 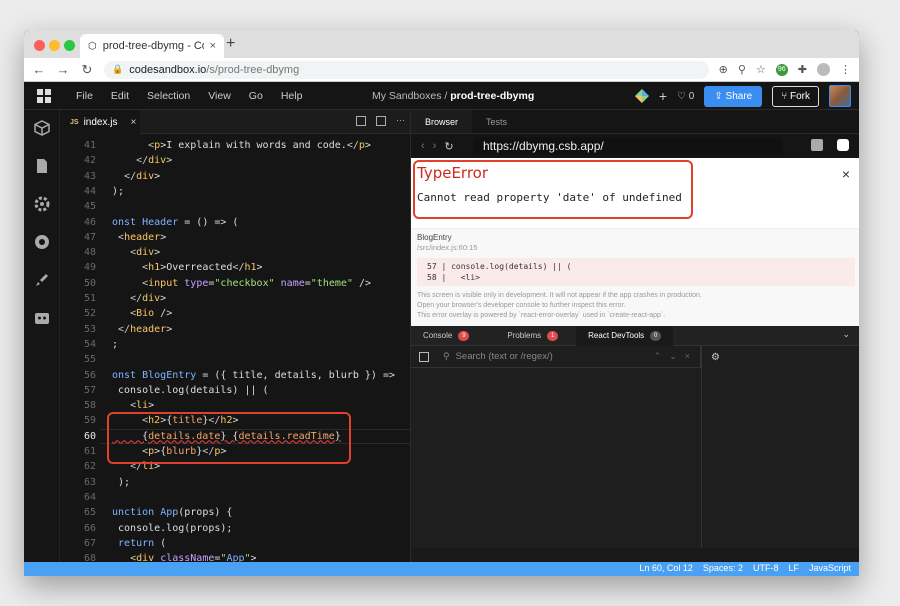 What do you see at coordinates (235, 556) in the screenshot?
I see `code-line: 68 <div className="App">` at bounding box center [235, 556].